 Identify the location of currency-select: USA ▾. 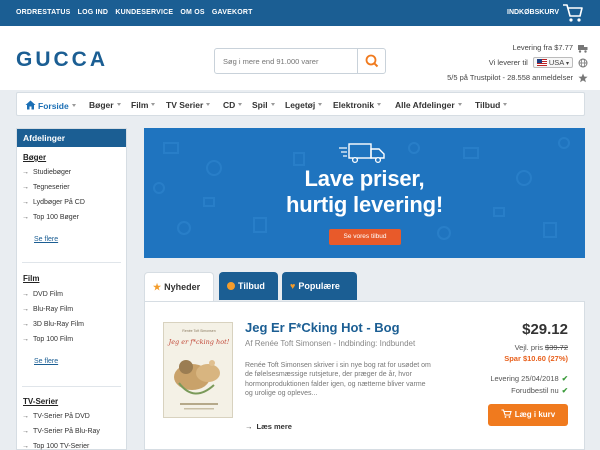
(552, 62).